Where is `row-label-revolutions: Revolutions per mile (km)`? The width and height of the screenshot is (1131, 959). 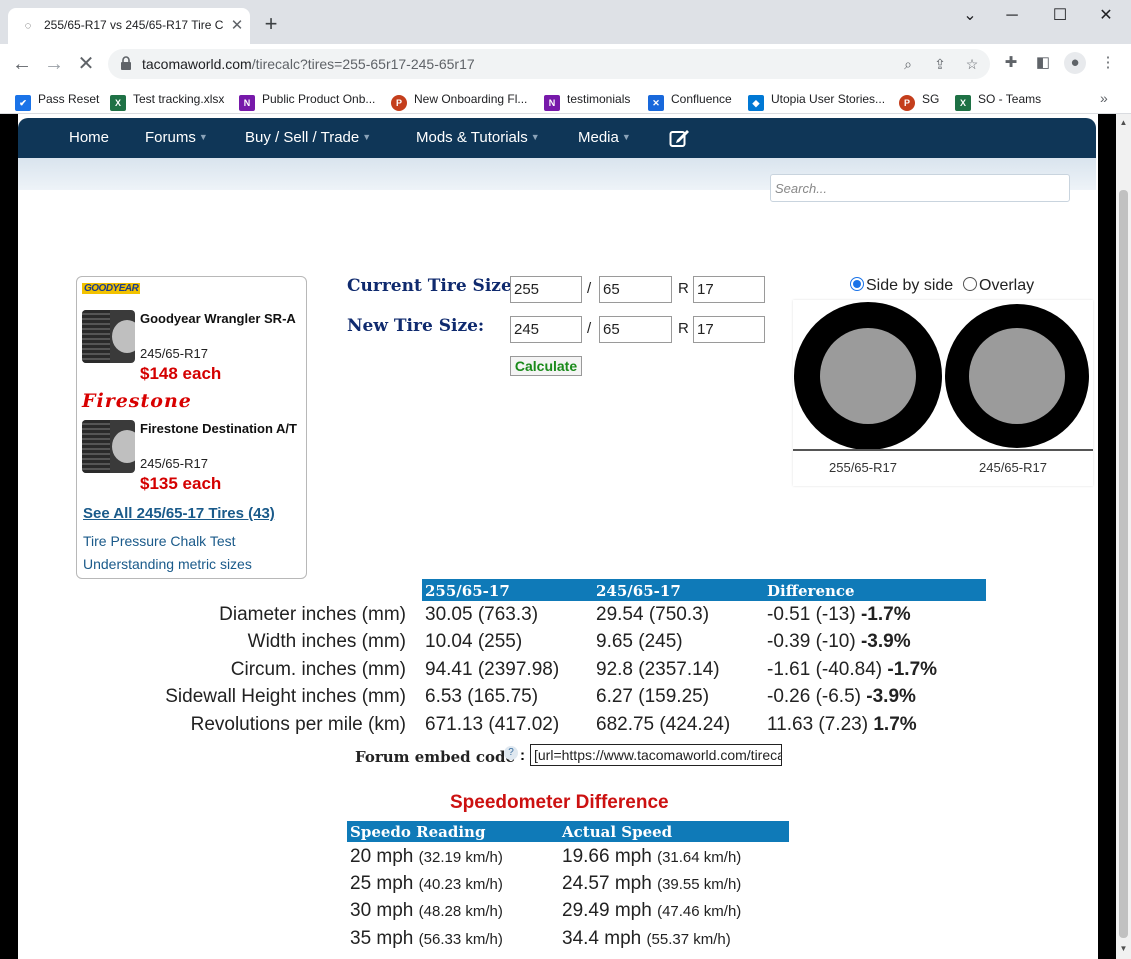 row-label-revolutions: Revolutions per mile (km) is located at coordinates (298, 724).